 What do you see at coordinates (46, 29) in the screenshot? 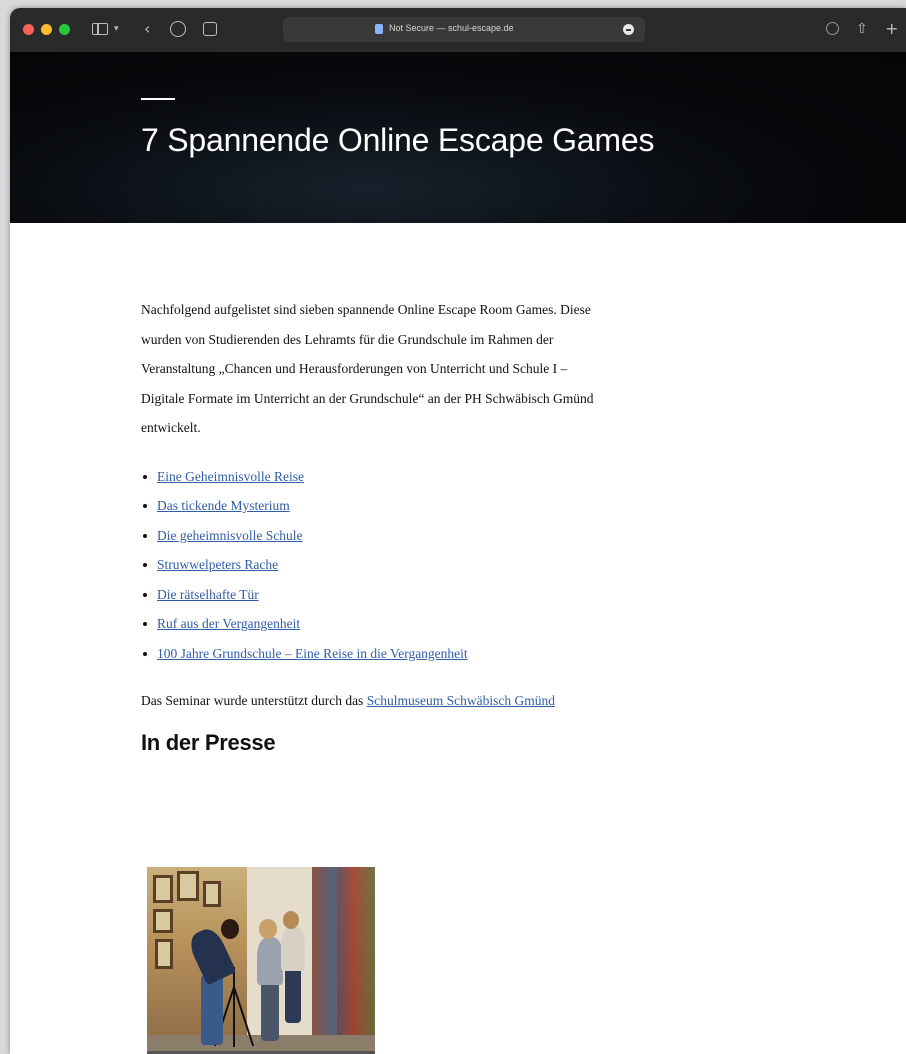
I see `minimize-window-button` at bounding box center [46, 29].